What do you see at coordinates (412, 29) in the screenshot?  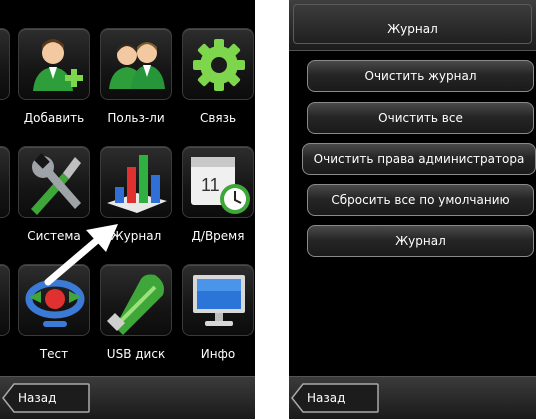 I see `page-title: Журнал` at bounding box center [412, 29].